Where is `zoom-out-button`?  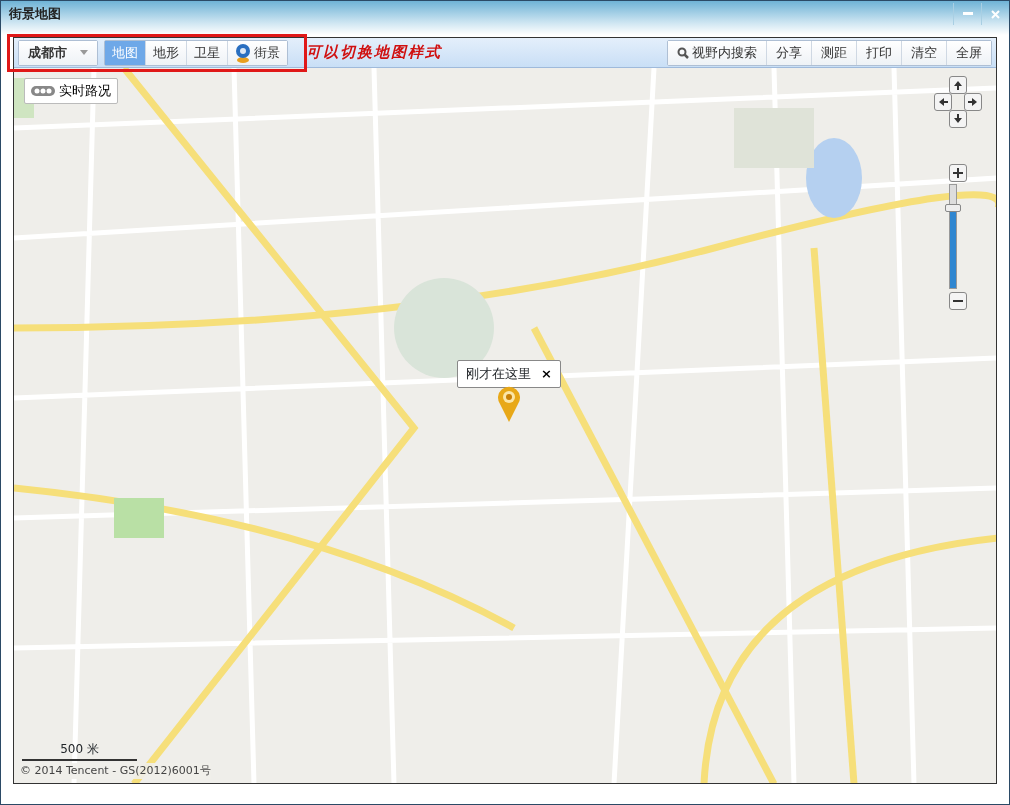
zoom-out-button is located at coordinates (958, 301).